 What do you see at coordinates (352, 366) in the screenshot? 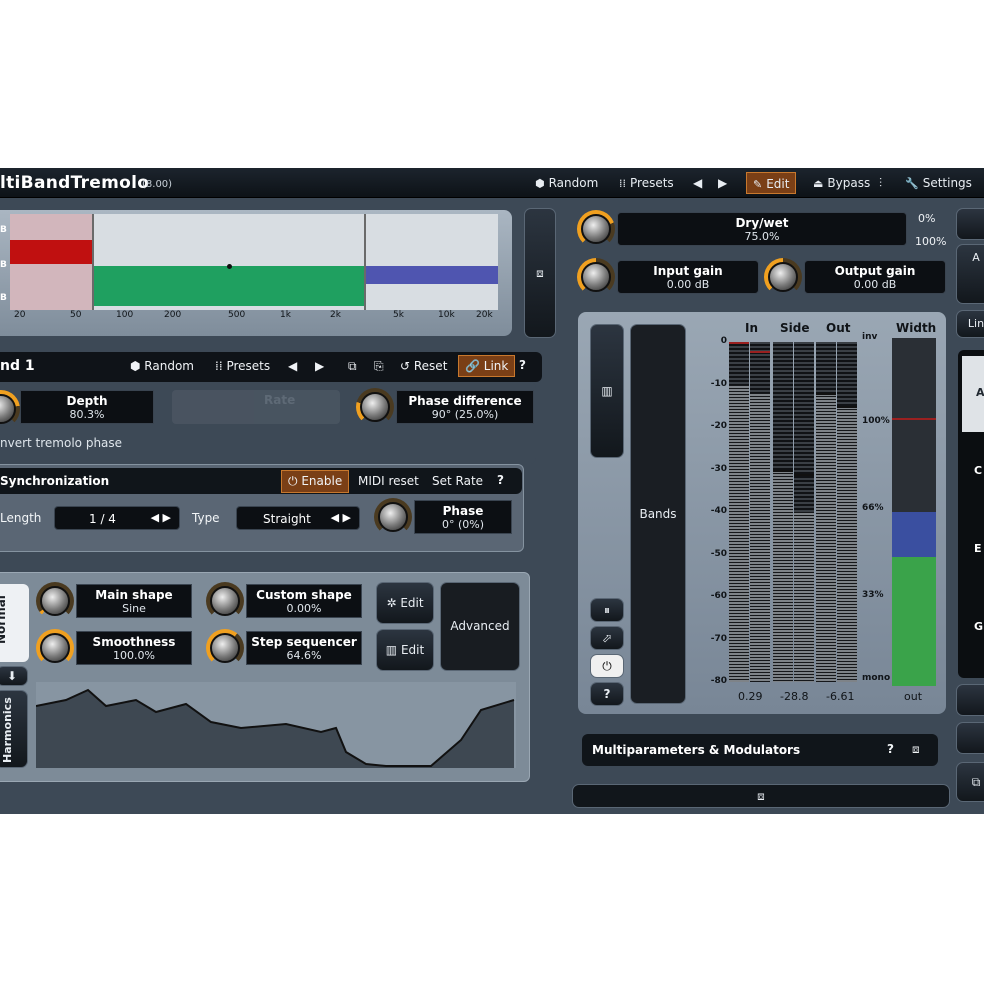
I see `copy-icon: ⧉` at bounding box center [352, 366].